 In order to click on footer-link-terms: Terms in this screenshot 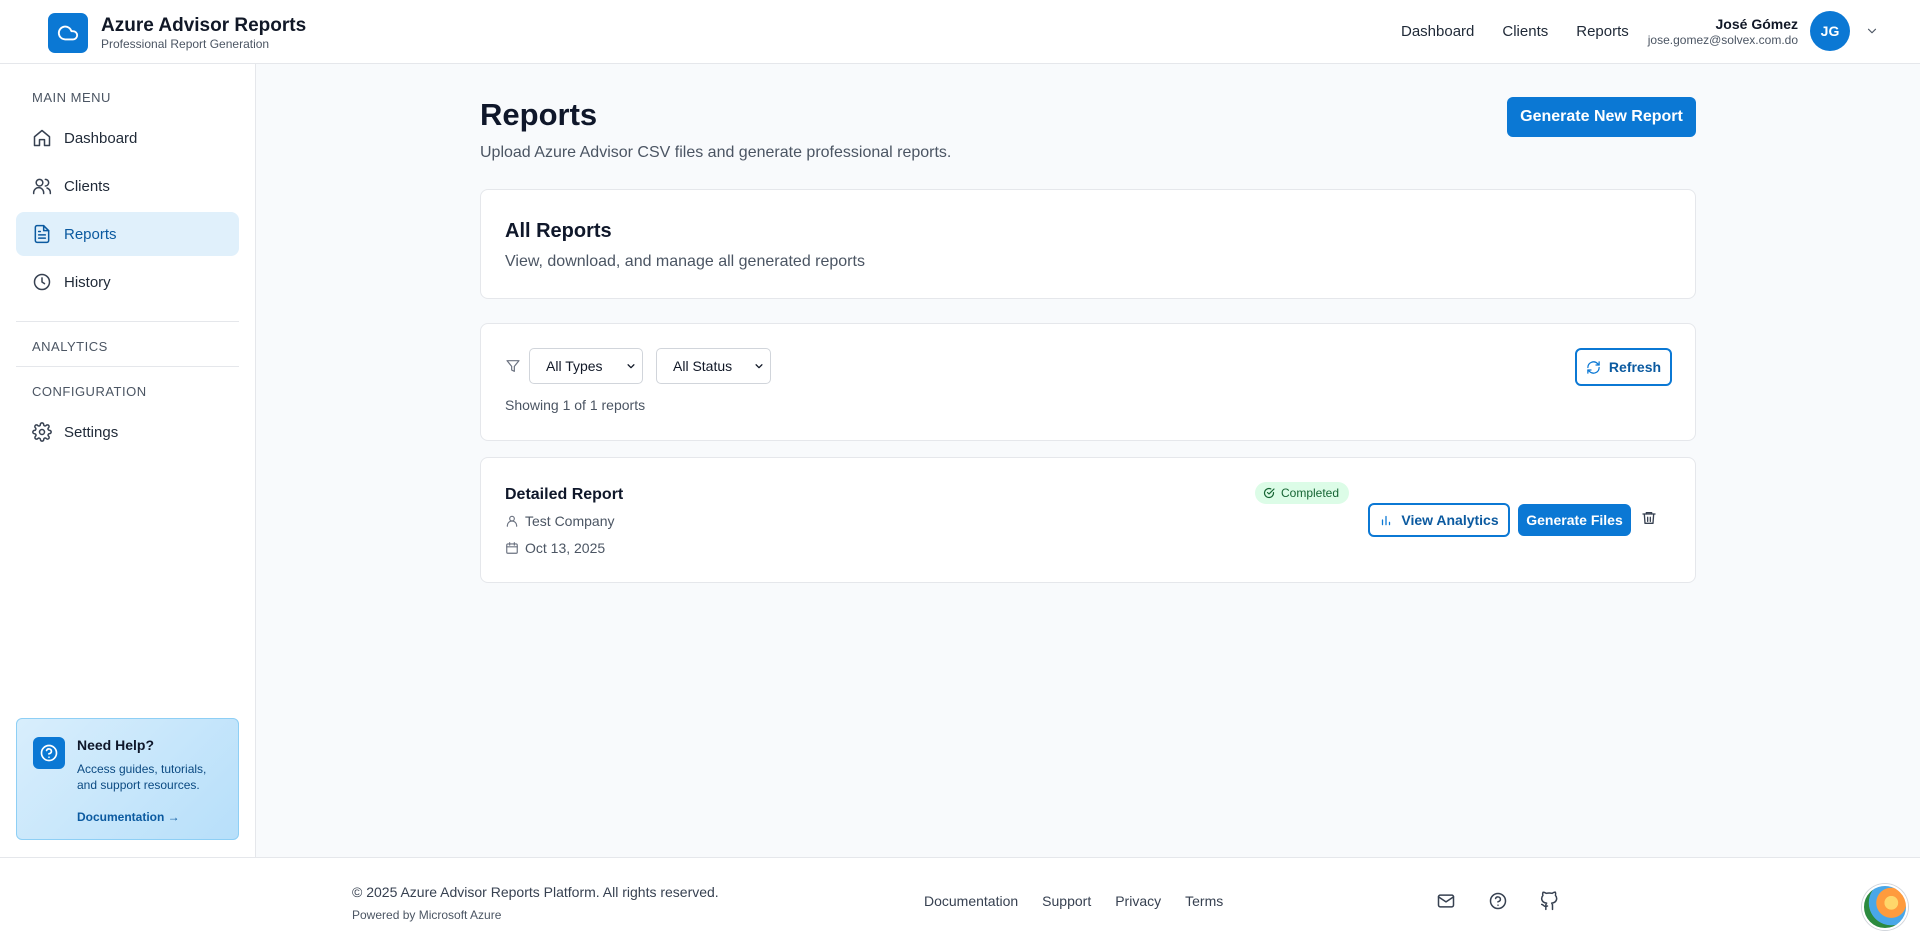, I will do `click(1204, 901)`.